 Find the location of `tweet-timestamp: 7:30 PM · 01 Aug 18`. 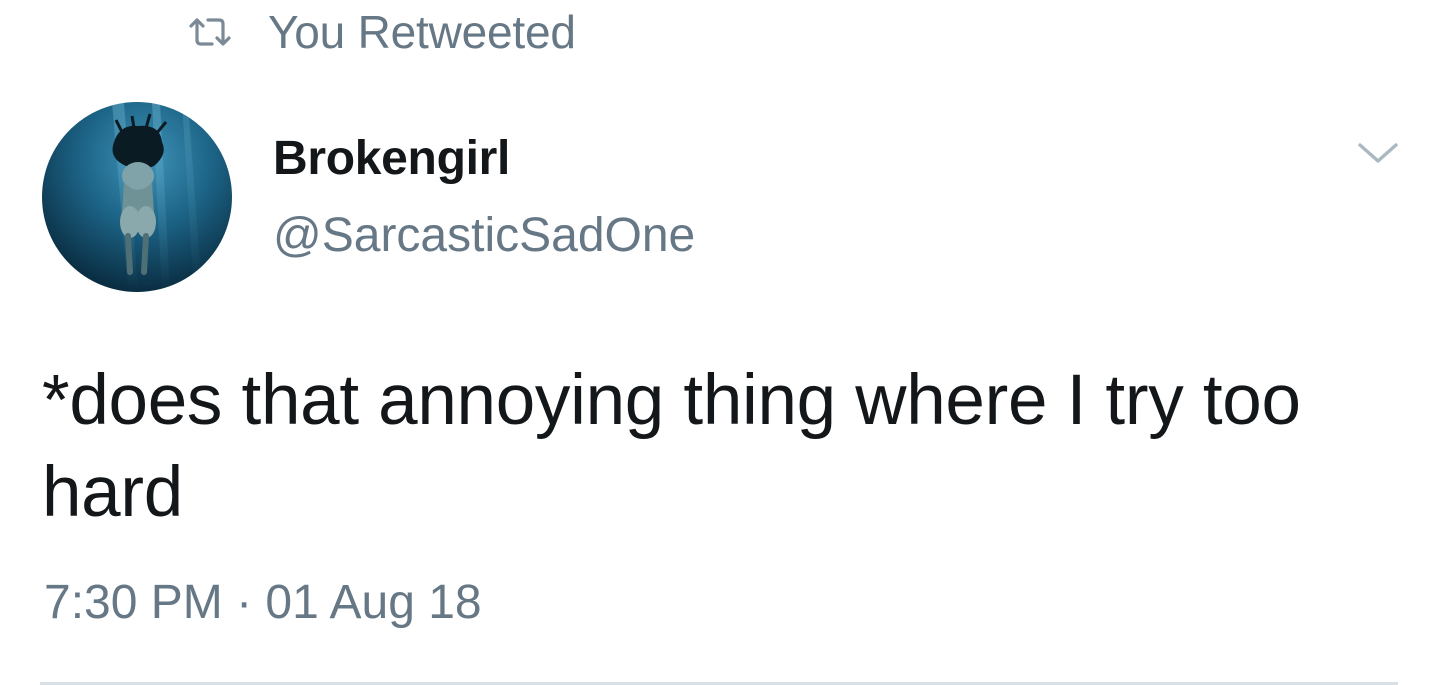

tweet-timestamp: 7:30 PM · 01 Aug 18 is located at coordinates (263, 602).